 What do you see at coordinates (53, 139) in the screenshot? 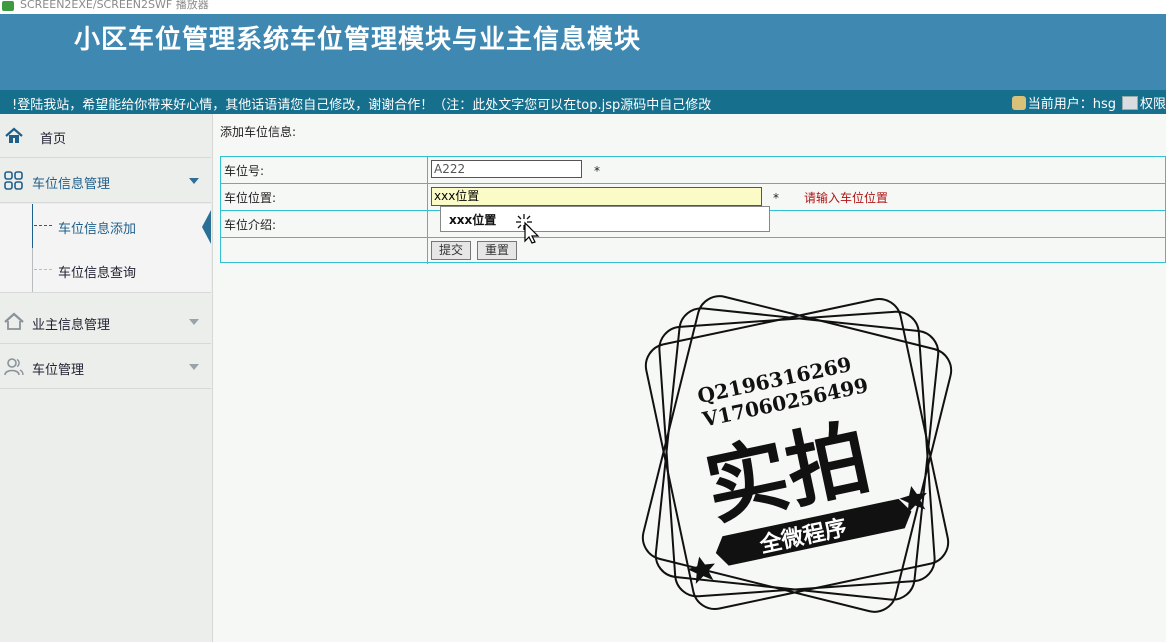
I see `sidebar-item-label: 首页` at bounding box center [53, 139].